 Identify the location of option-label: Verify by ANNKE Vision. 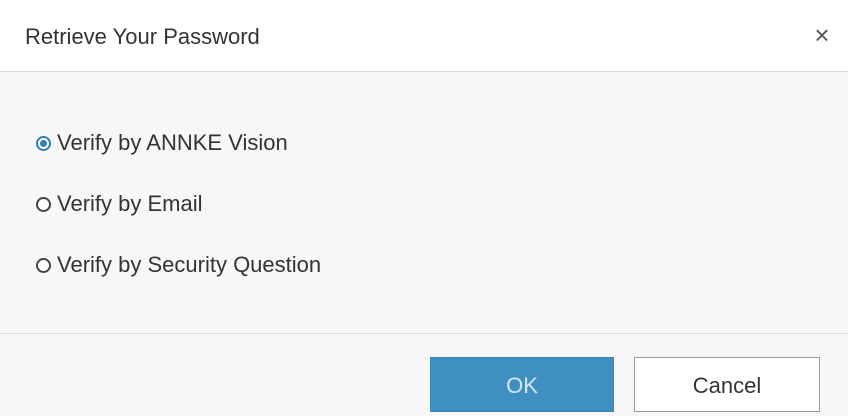
(172, 142).